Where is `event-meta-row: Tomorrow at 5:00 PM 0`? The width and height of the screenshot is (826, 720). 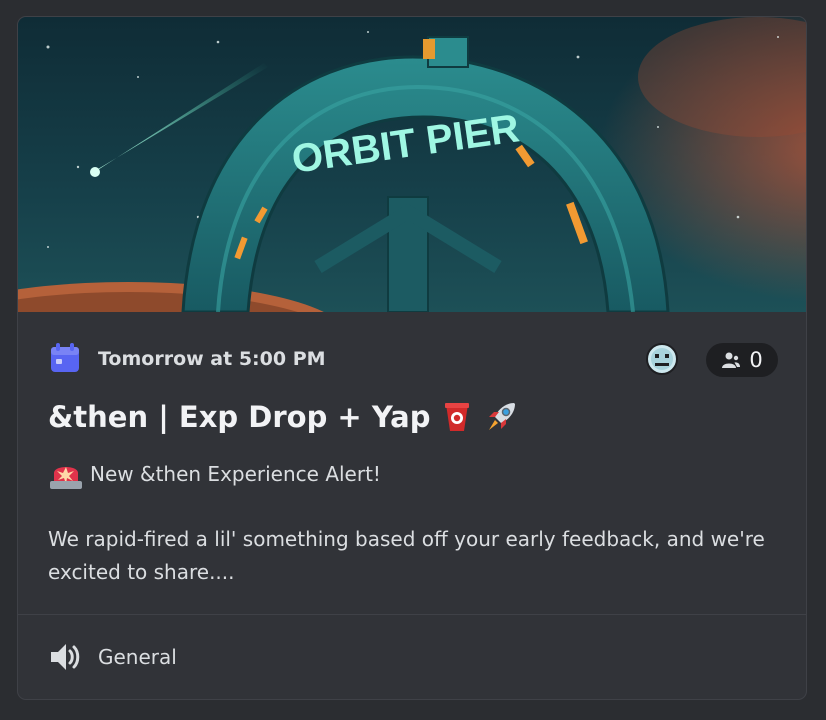
event-meta-row: Tomorrow at 5:00 PM 0 is located at coordinates (413, 360).